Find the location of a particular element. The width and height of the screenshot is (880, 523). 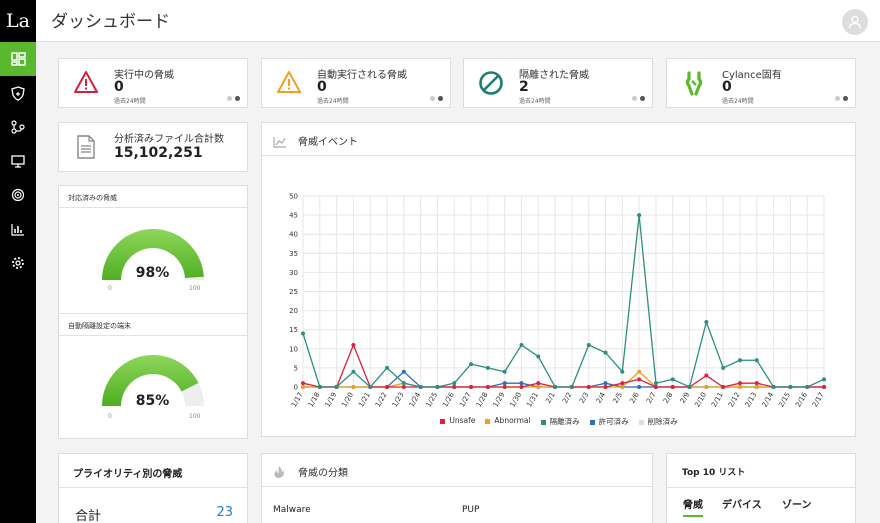

y-tick-label: 45 is located at coordinates (293, 216).